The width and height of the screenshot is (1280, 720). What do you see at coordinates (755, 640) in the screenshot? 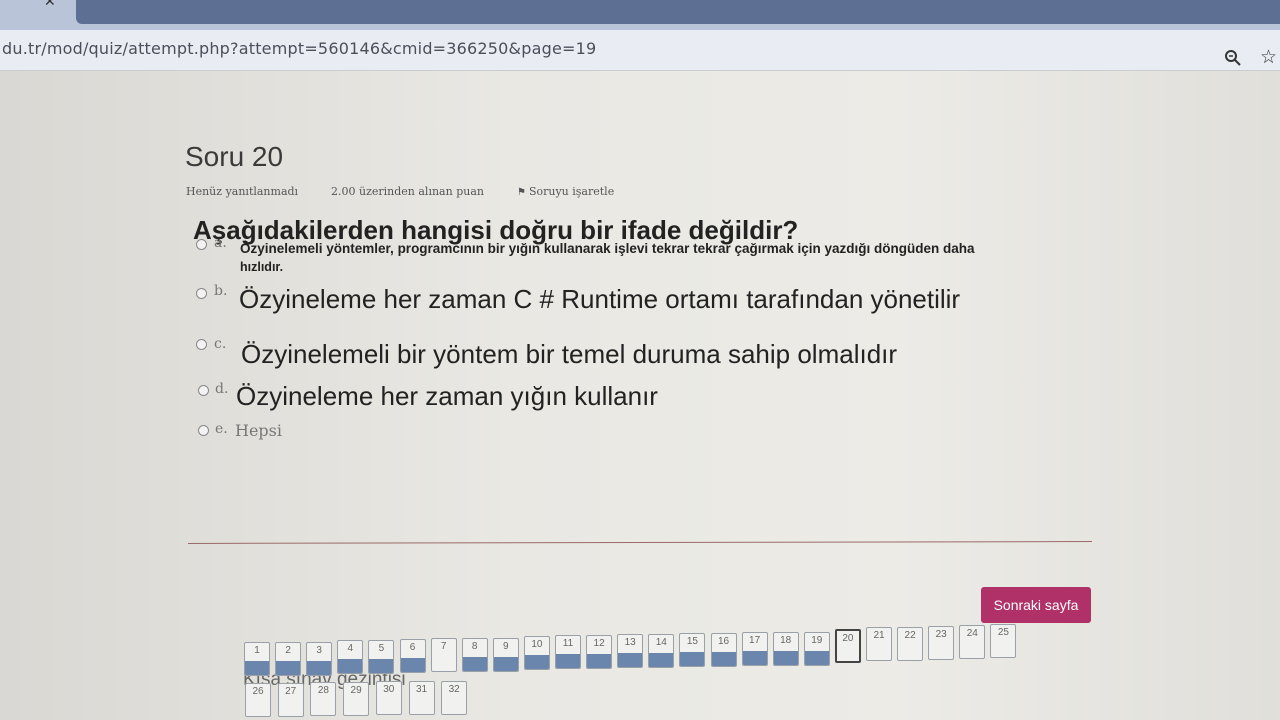
I see `quiz-nav-button-label: 17` at bounding box center [755, 640].